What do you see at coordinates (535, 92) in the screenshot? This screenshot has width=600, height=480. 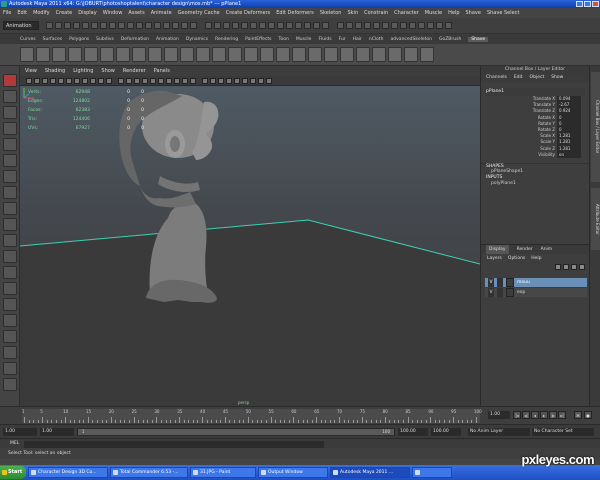 I see `selected-object-name: pPlane1` at bounding box center [535, 92].